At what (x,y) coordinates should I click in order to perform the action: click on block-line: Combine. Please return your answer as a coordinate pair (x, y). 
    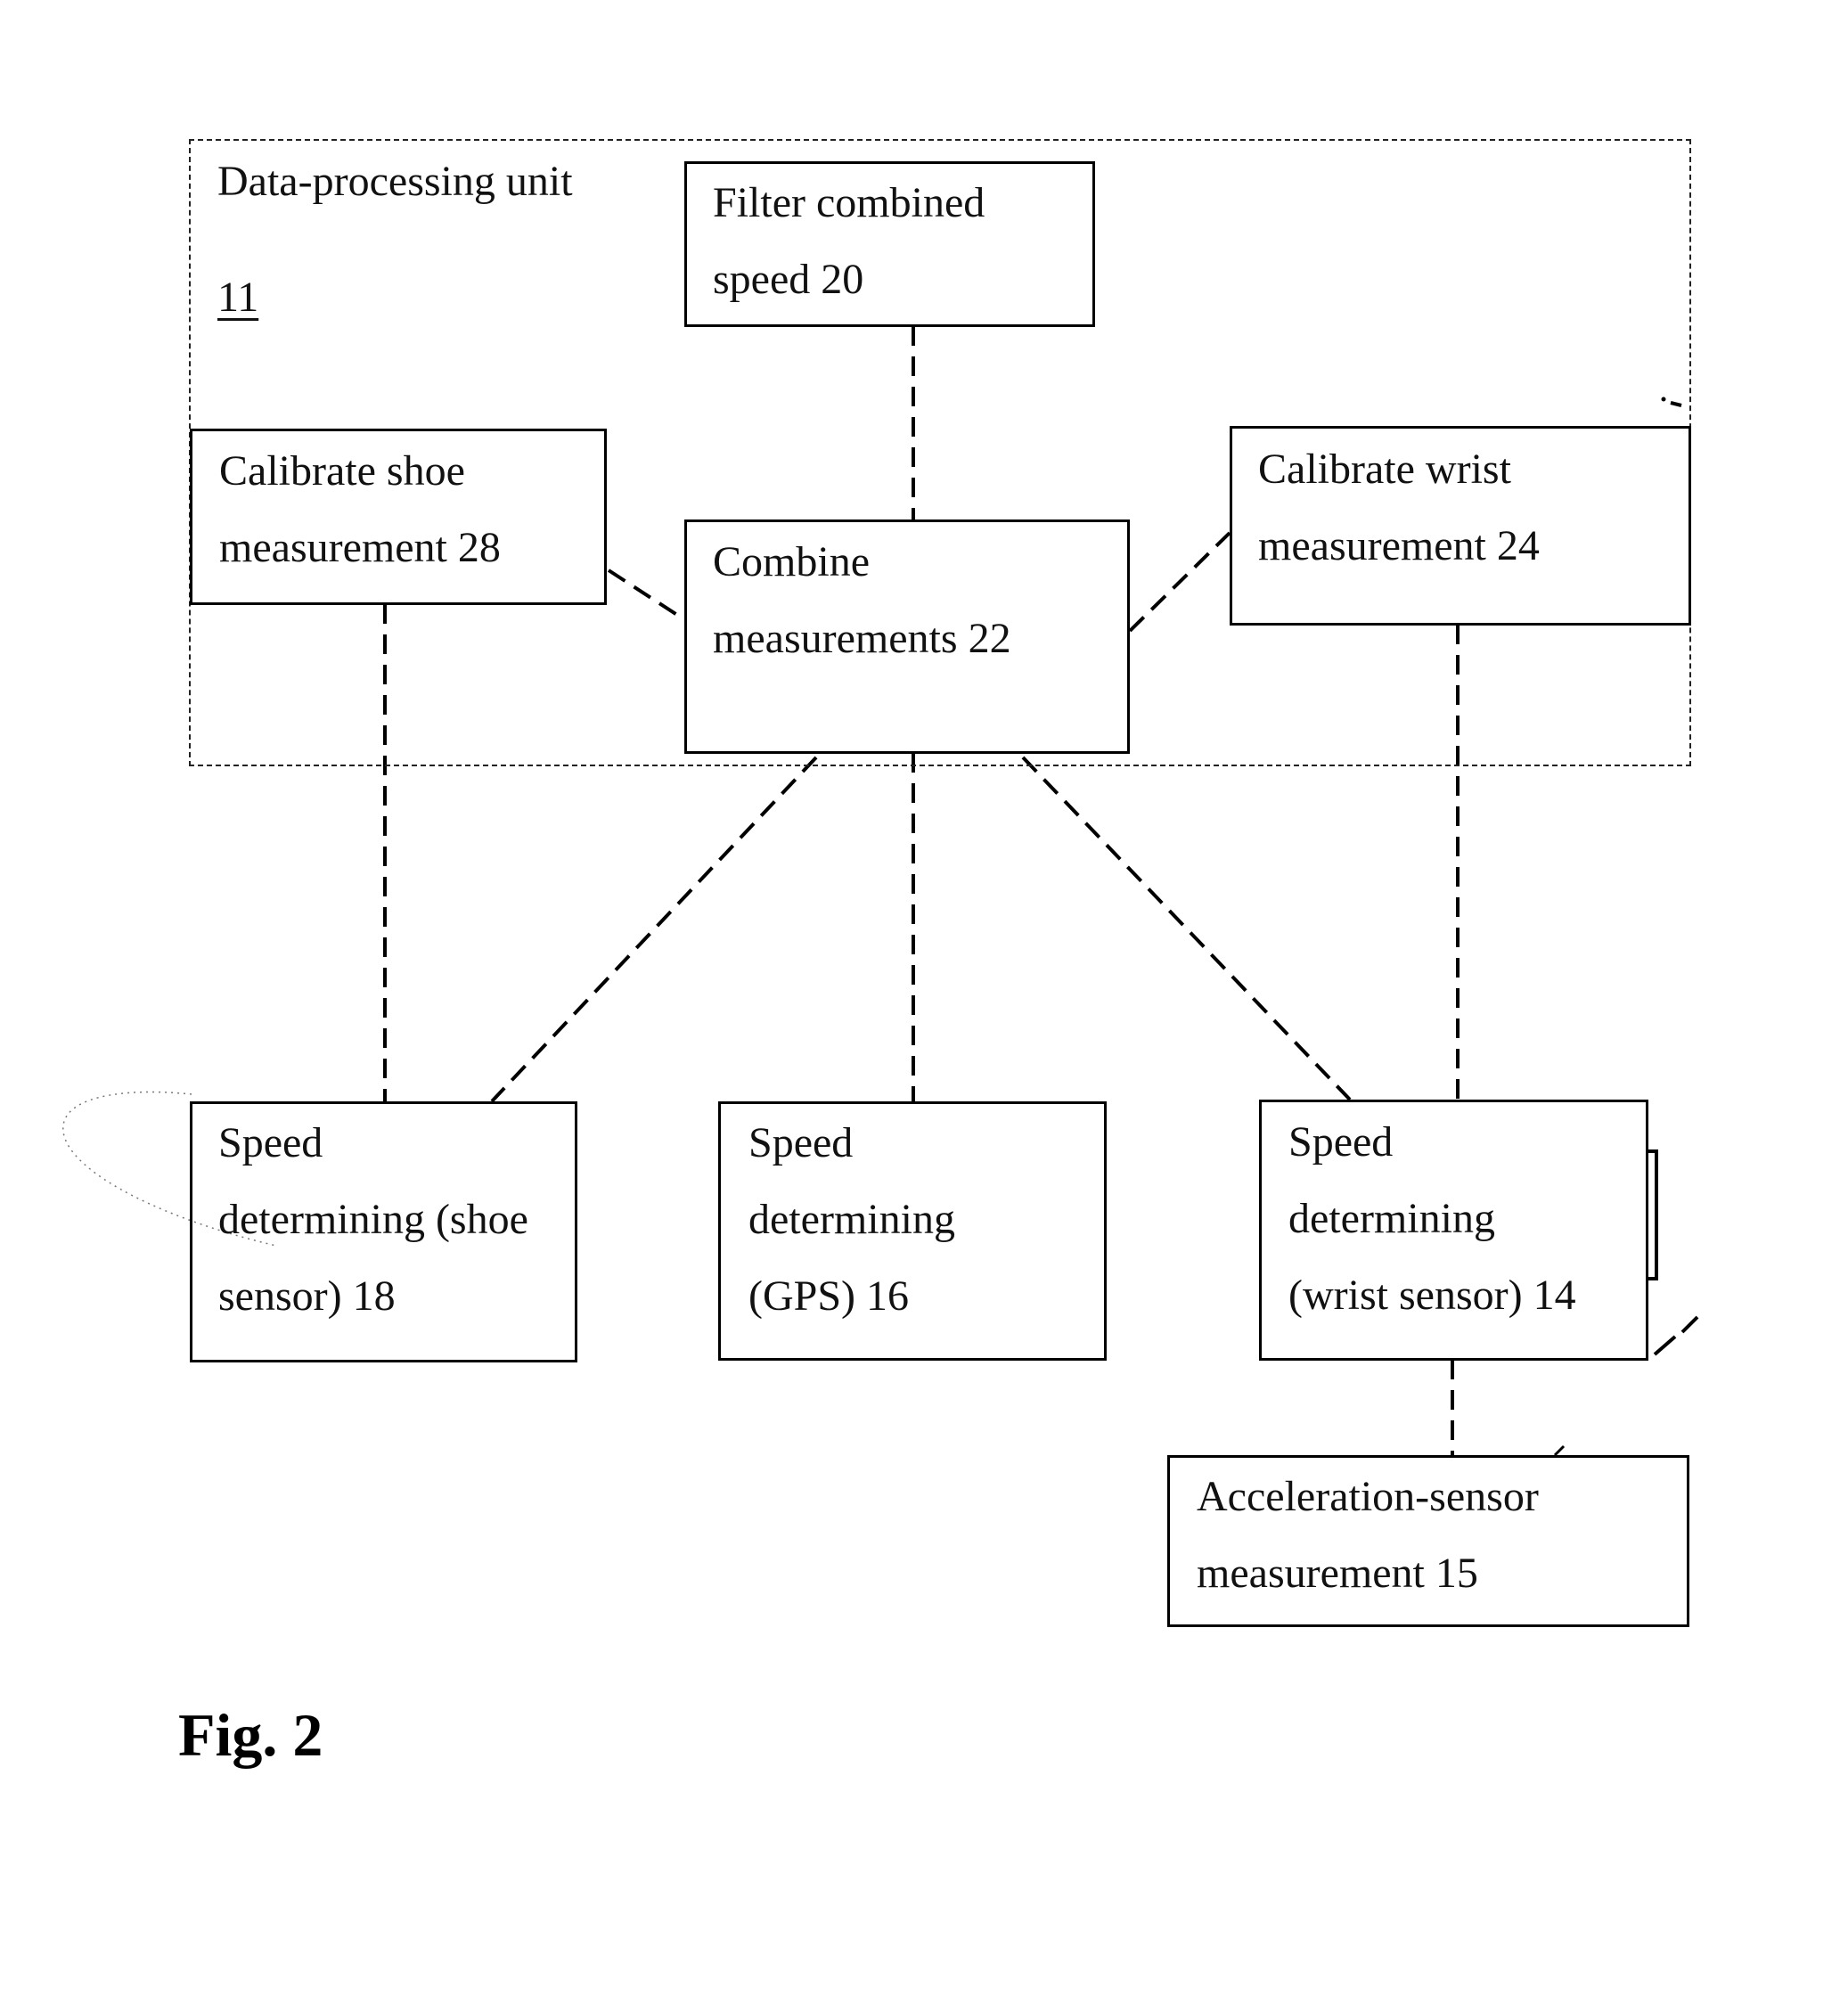
    Looking at the image, I should click on (791, 561).